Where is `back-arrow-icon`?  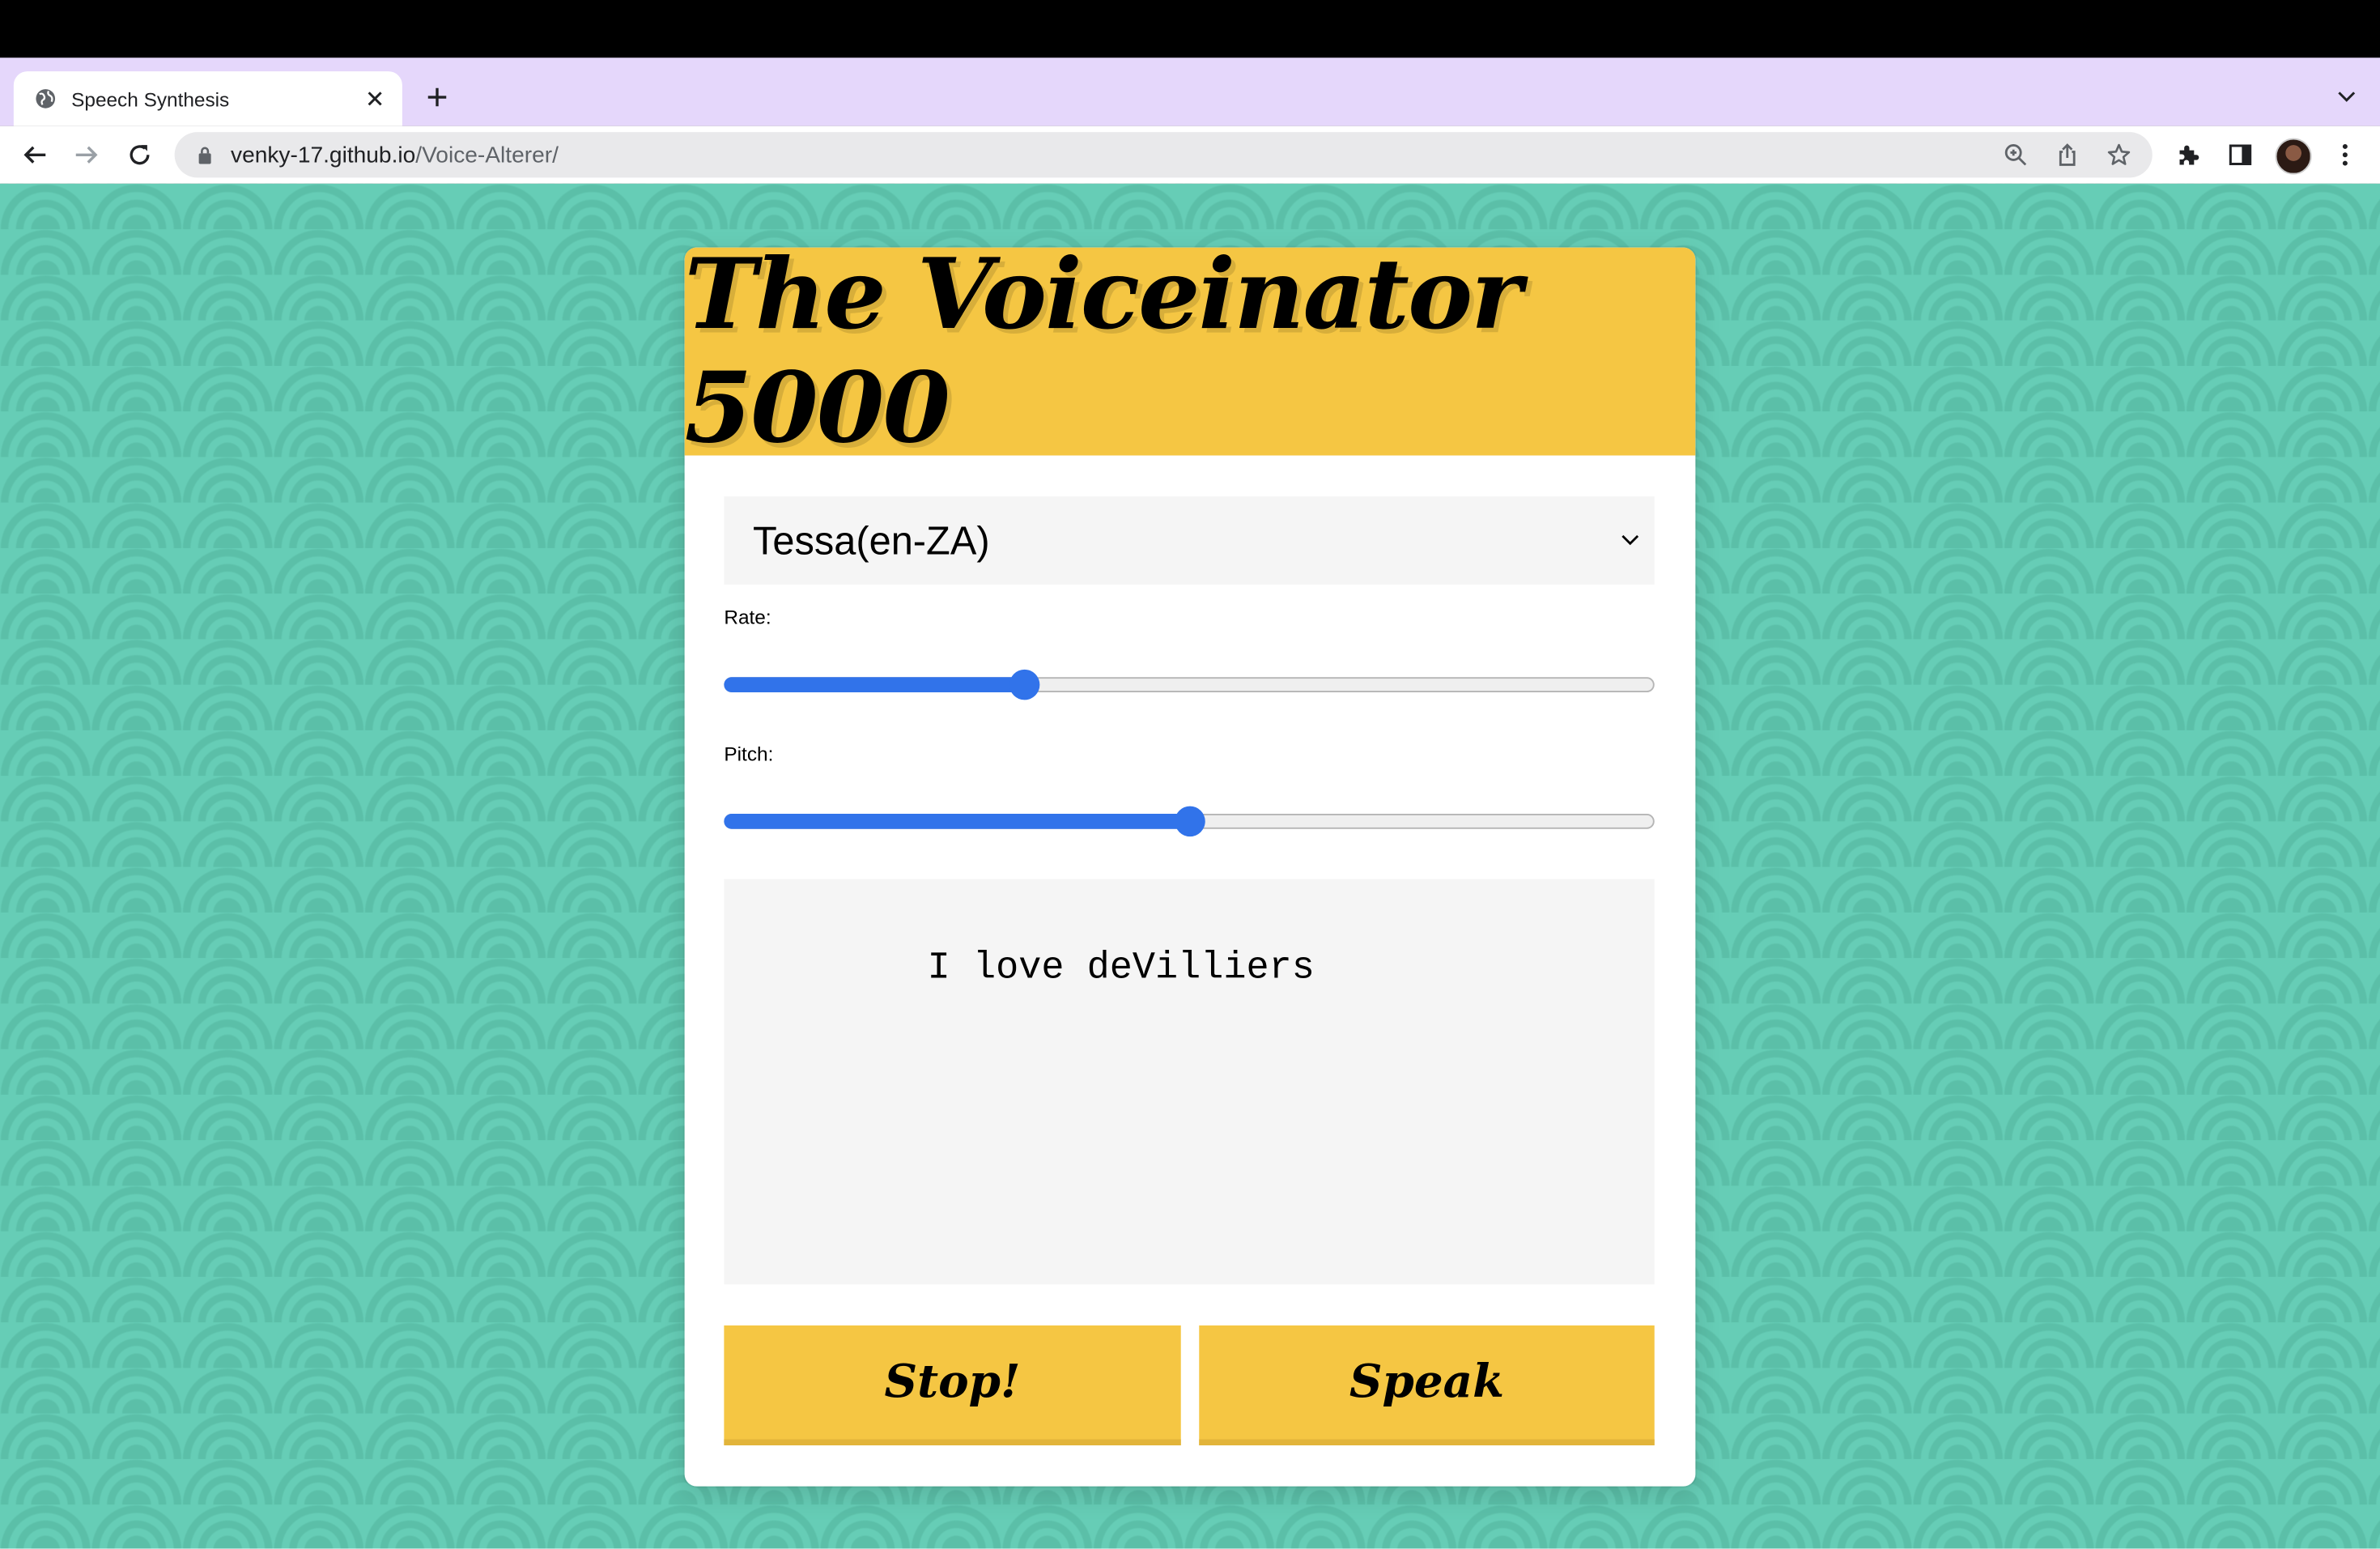 back-arrow-icon is located at coordinates (35, 155).